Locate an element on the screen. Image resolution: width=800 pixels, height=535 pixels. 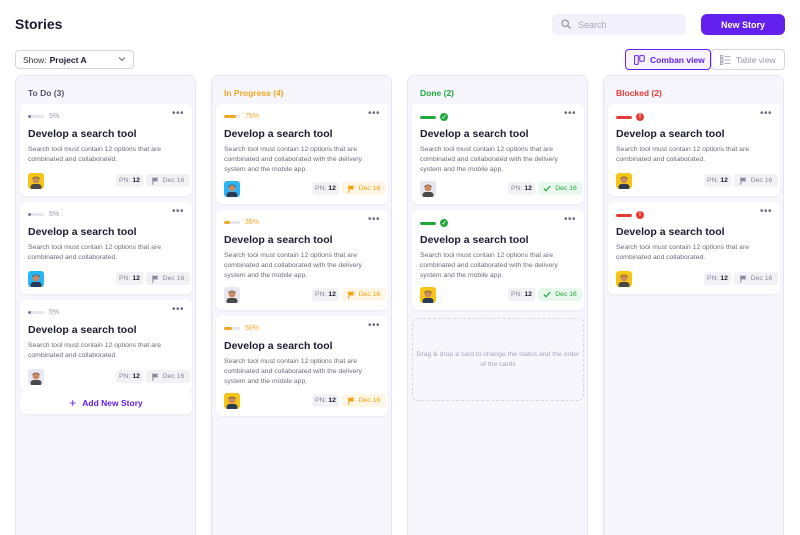
new-story-button: New Story is located at coordinates (743, 24).